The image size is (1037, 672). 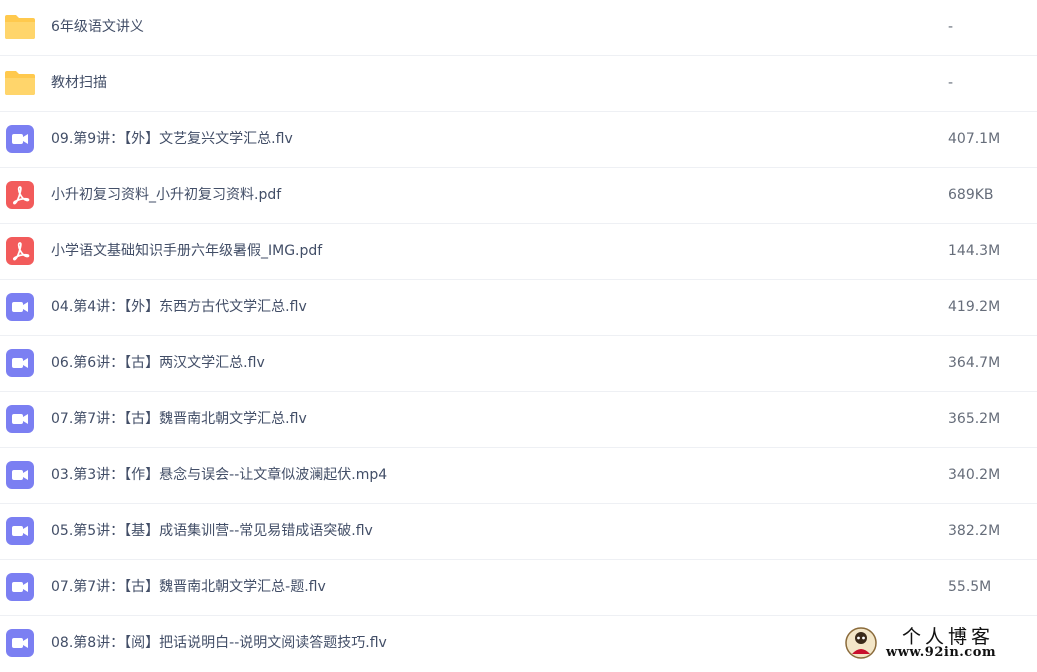 I want to click on file-size: 419.2M, so click(x=974, y=307).